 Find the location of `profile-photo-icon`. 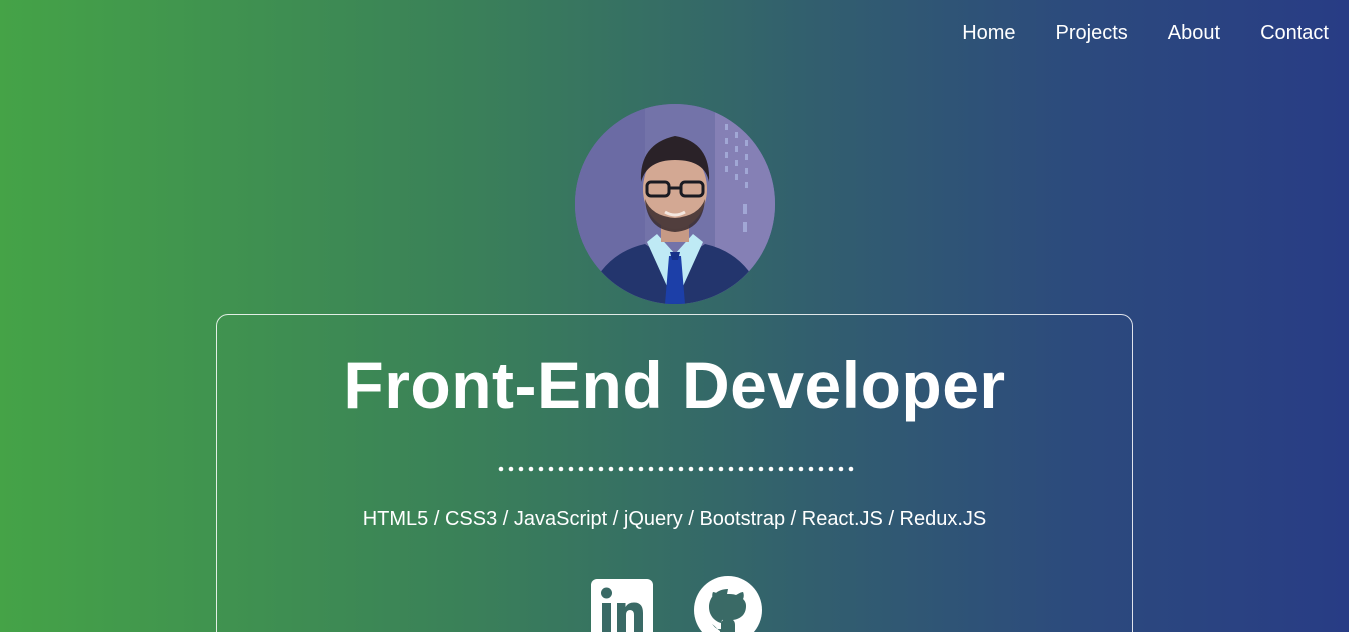

profile-photo-icon is located at coordinates (675, 204).